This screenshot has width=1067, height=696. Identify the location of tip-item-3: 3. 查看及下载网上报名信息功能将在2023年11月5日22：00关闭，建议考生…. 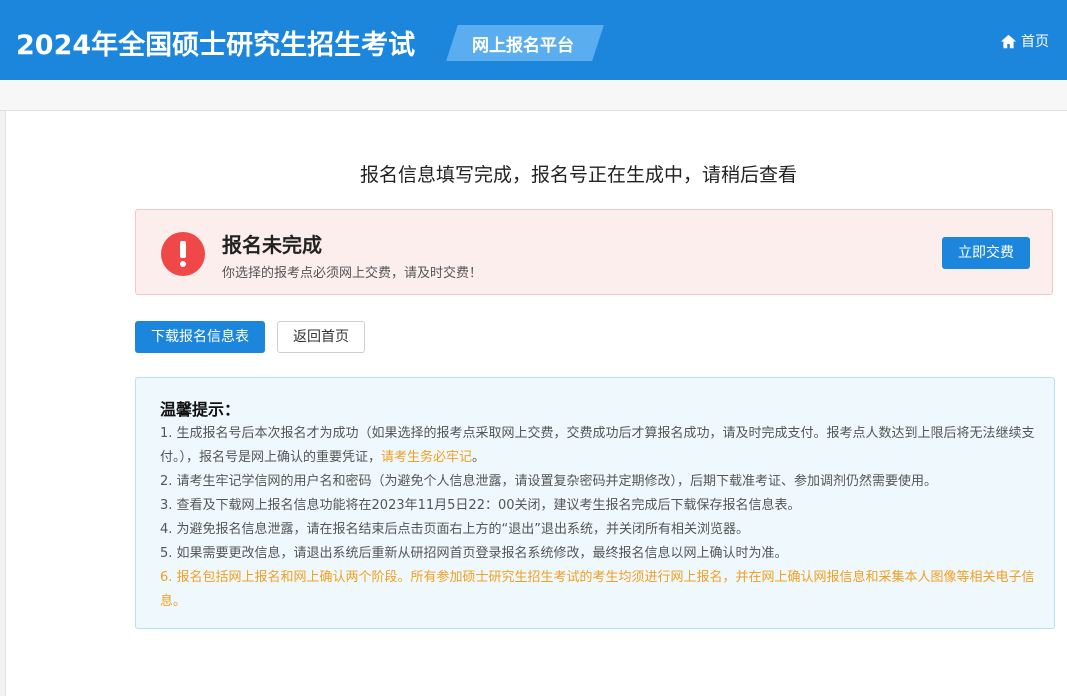
(480, 505).